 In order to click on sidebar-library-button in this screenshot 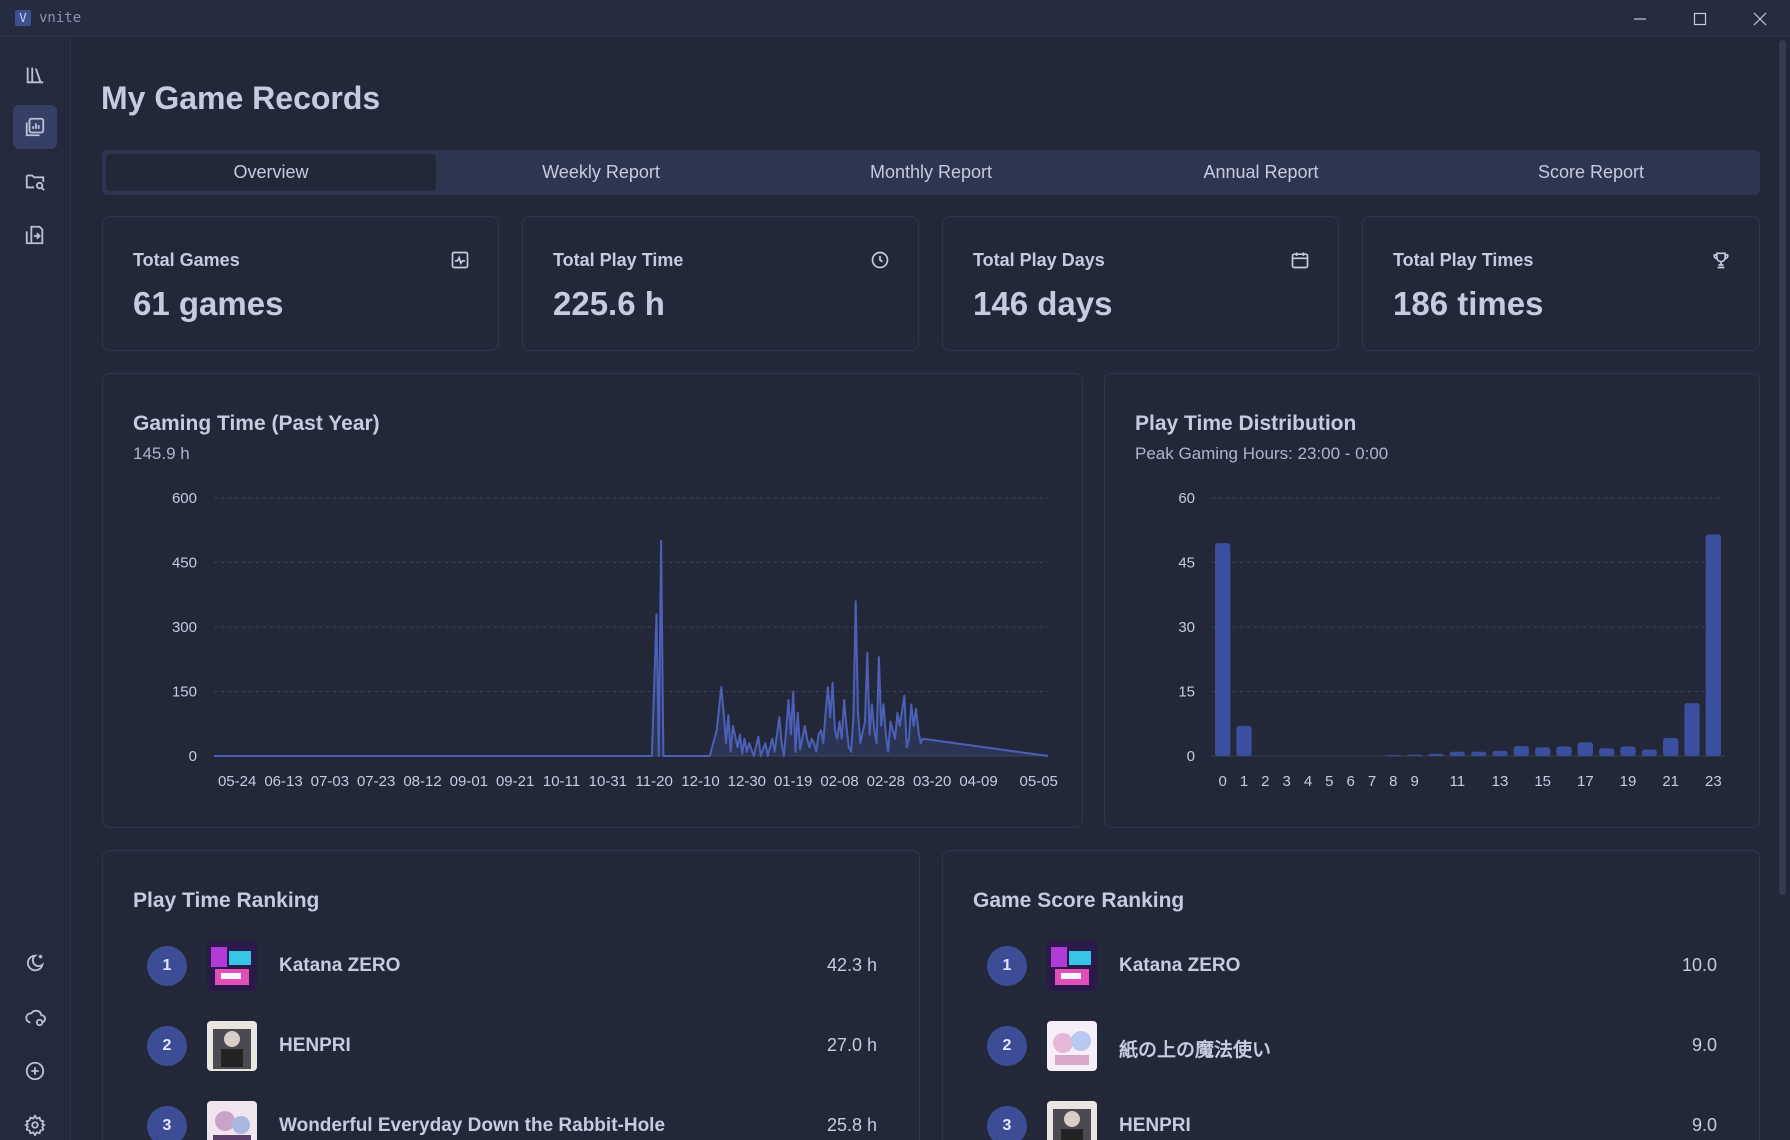, I will do `click(35, 75)`.